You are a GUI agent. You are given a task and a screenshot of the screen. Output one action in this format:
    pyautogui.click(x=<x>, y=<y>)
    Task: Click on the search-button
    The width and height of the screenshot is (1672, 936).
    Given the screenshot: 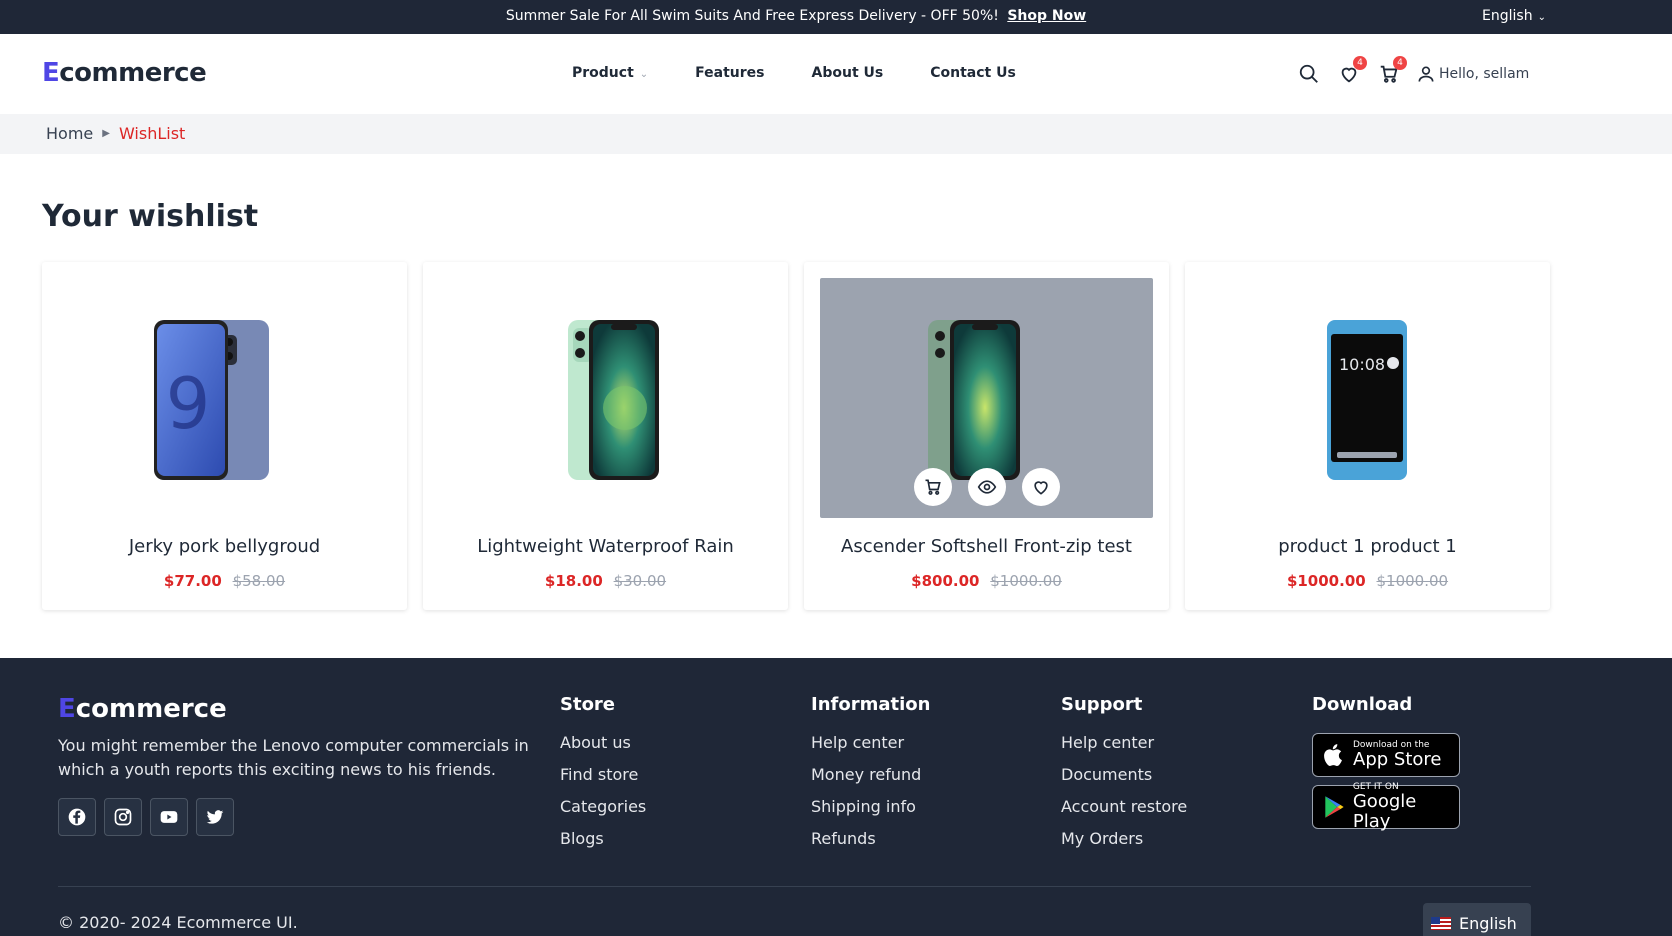 What is the action you would take?
    pyautogui.click(x=1310, y=74)
    